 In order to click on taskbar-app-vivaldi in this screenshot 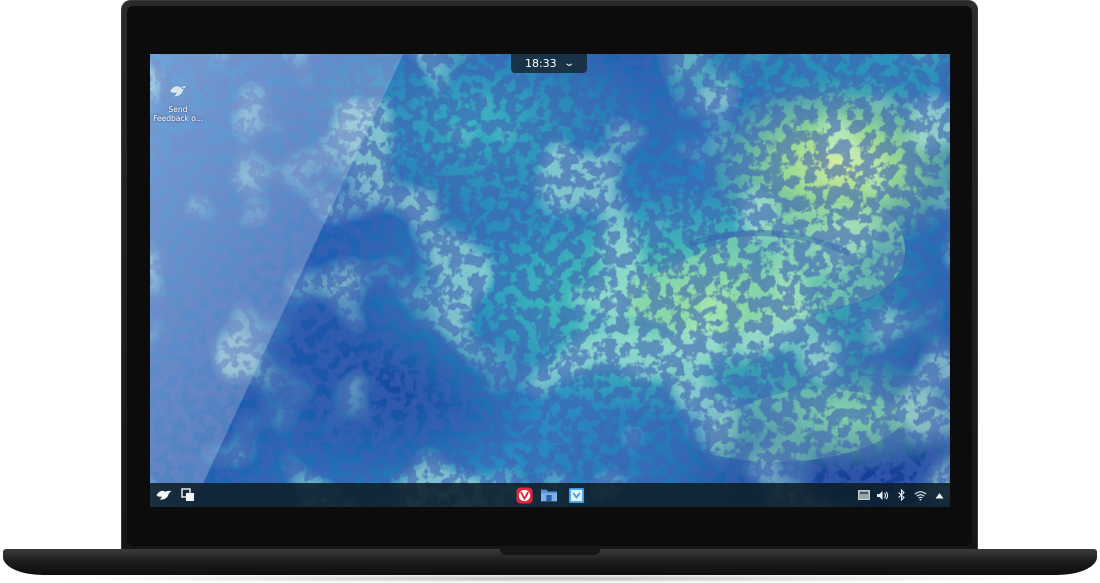, I will do `click(524, 495)`.